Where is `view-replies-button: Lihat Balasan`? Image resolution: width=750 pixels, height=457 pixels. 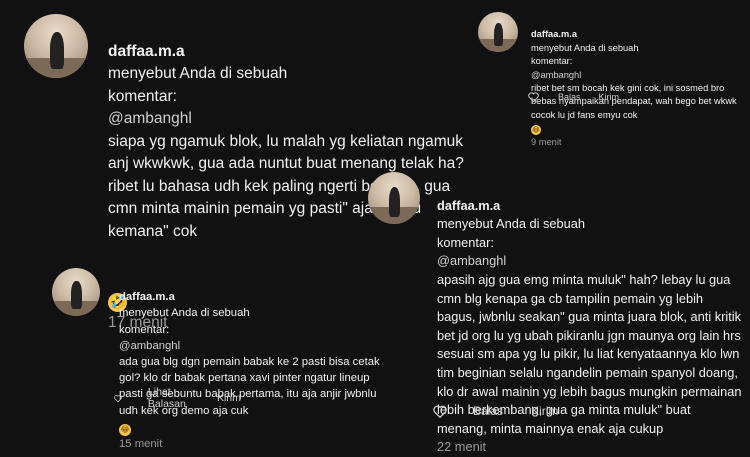 view-replies-button: Lihat Balasan is located at coordinates (169, 398).